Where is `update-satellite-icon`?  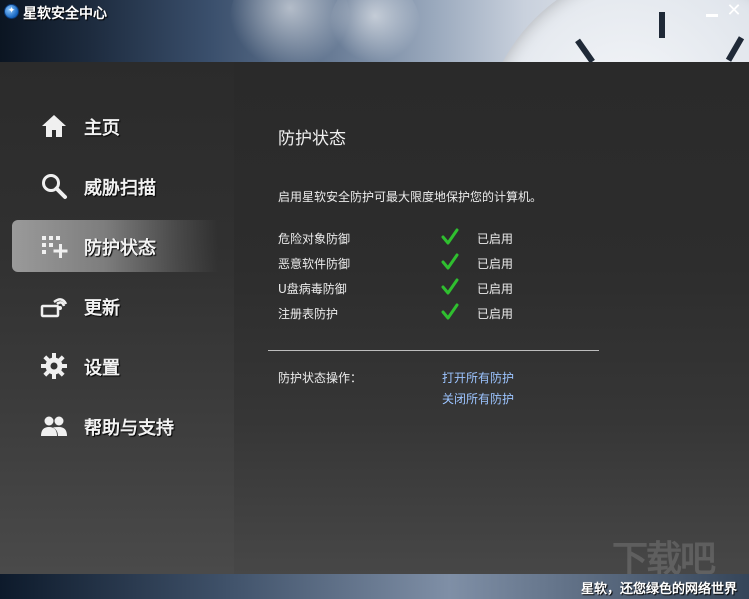 update-satellite-icon is located at coordinates (54, 308).